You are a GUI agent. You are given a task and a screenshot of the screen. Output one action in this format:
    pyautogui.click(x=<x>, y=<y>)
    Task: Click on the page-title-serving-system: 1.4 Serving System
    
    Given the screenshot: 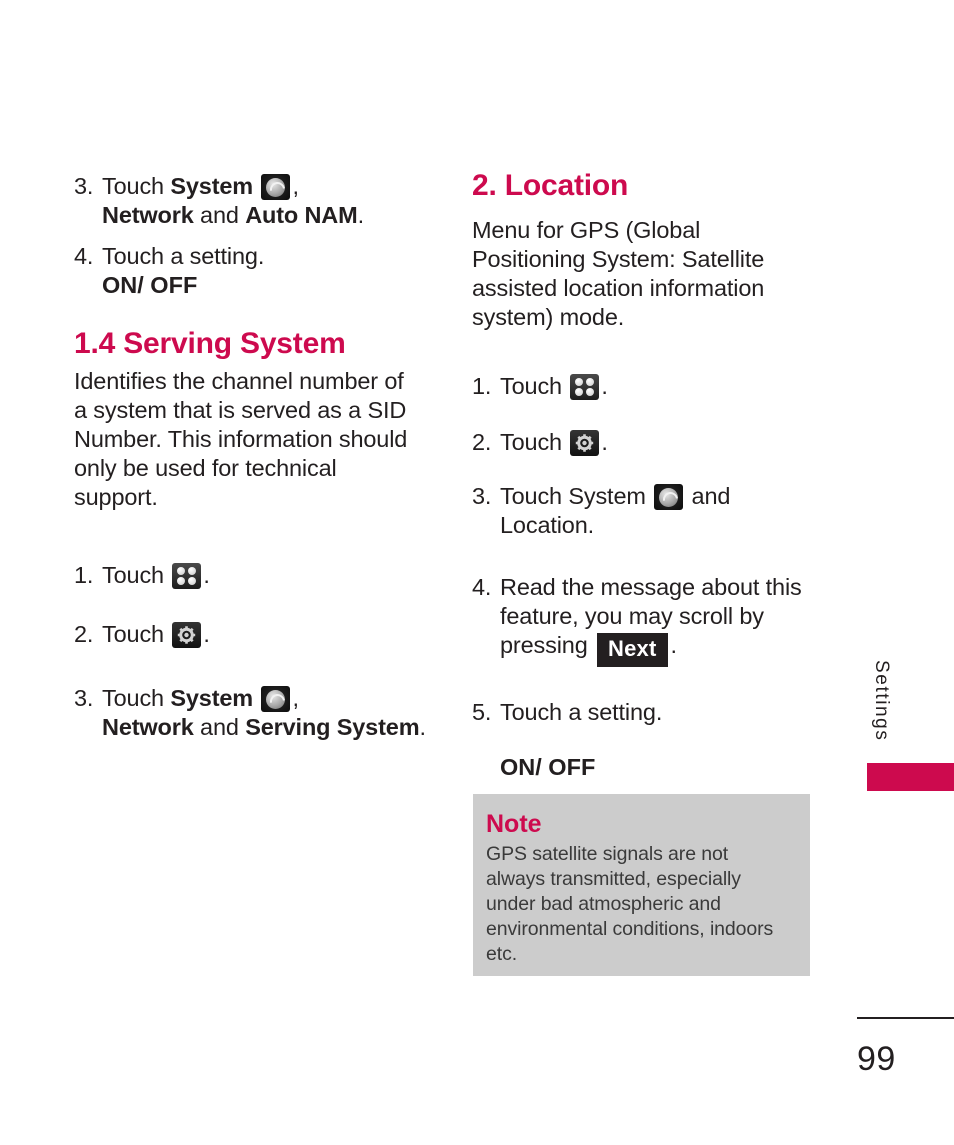 What is the action you would take?
    pyautogui.click(x=210, y=343)
    